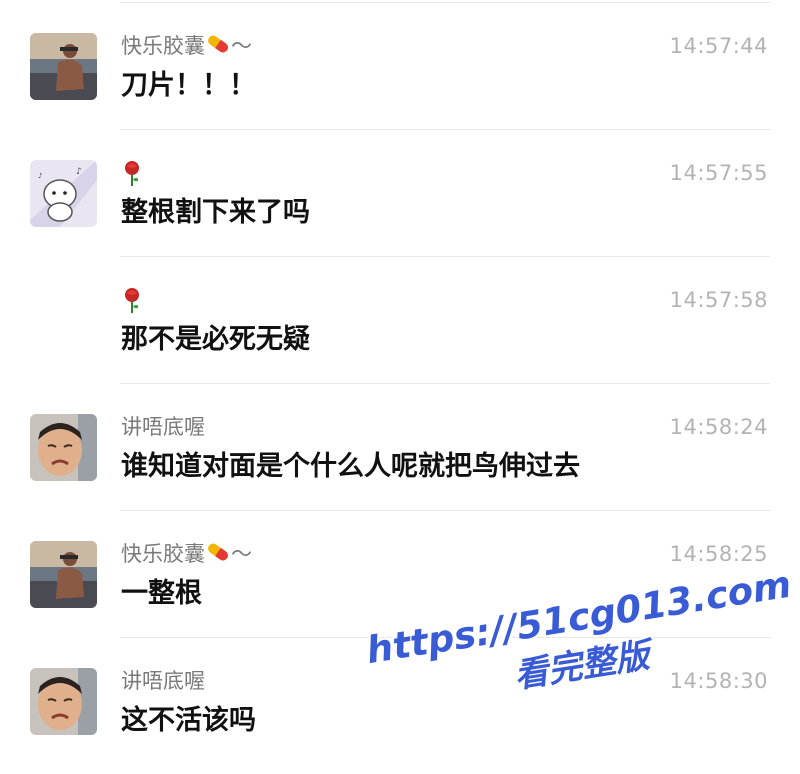 This screenshot has width=800, height=774. Describe the element at coordinates (215, 340) in the screenshot. I see `message-text: 那不是必死无疑` at that location.